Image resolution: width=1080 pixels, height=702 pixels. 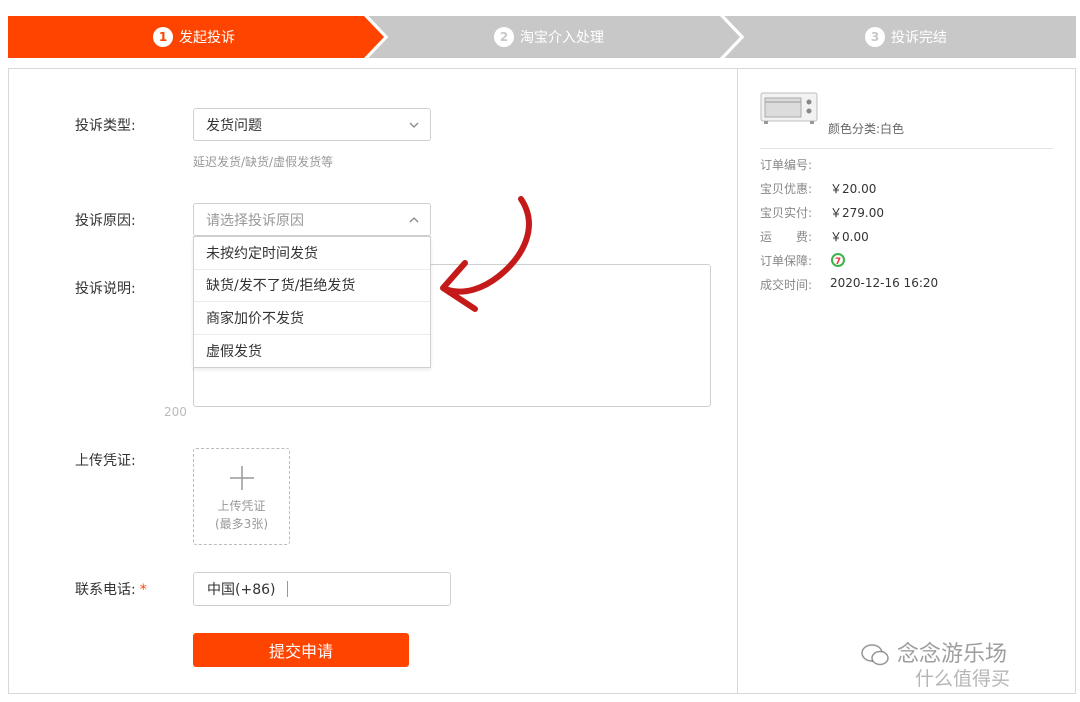 I want to click on paid-key: 宝贝实付:, so click(x=786, y=213).